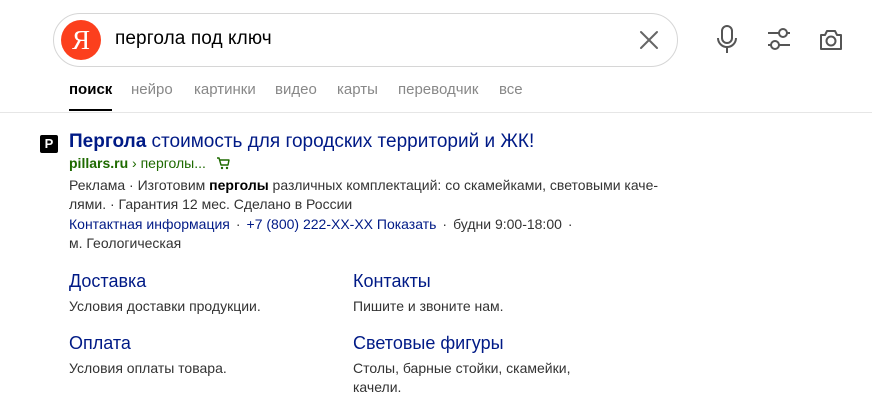 The image size is (872, 411). Describe the element at coordinates (436, 112) in the screenshot. I see `tabs-divider` at that location.